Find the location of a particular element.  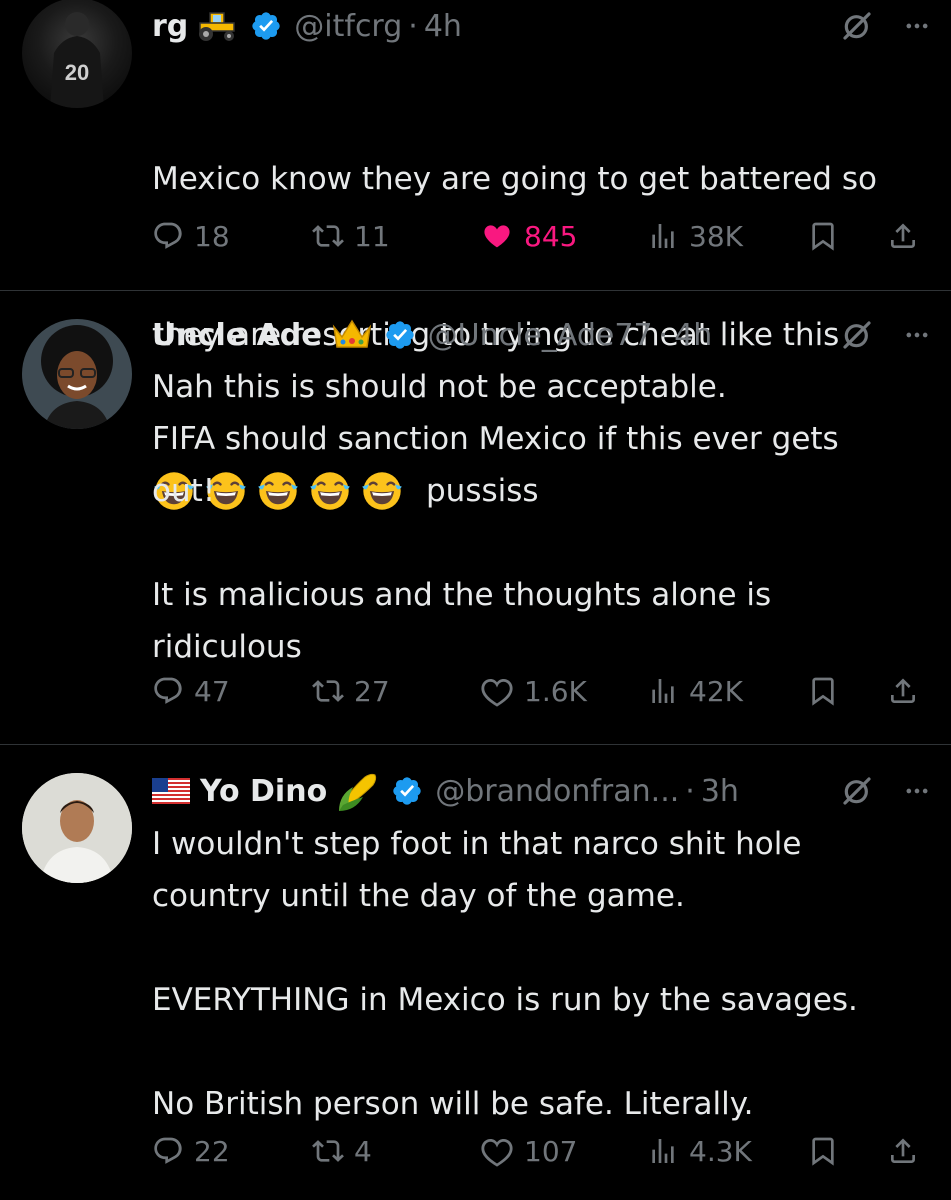

tweet-header: rg @itfcrg · 4h is located at coordinates (541, 26).